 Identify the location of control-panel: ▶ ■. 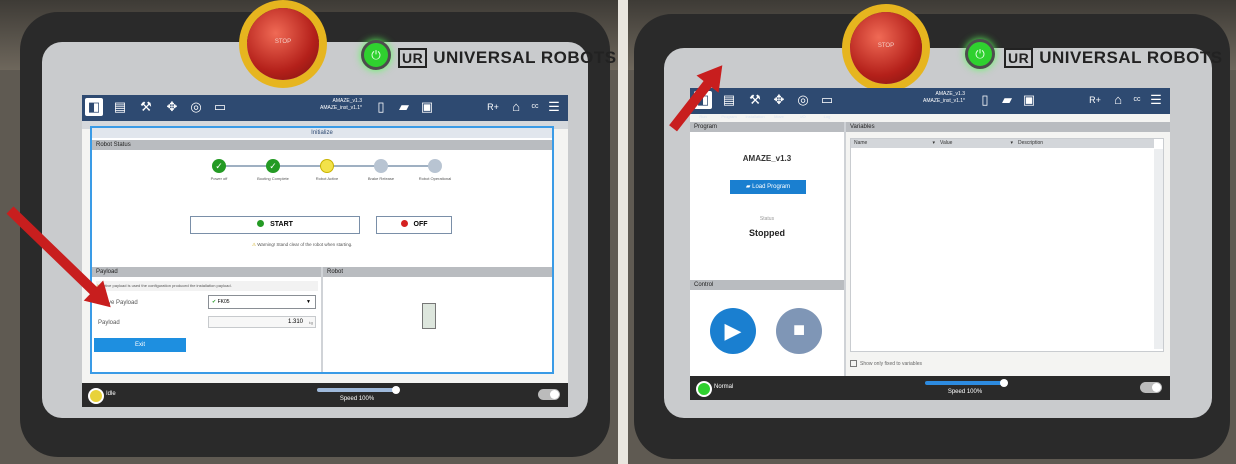
(767, 333).